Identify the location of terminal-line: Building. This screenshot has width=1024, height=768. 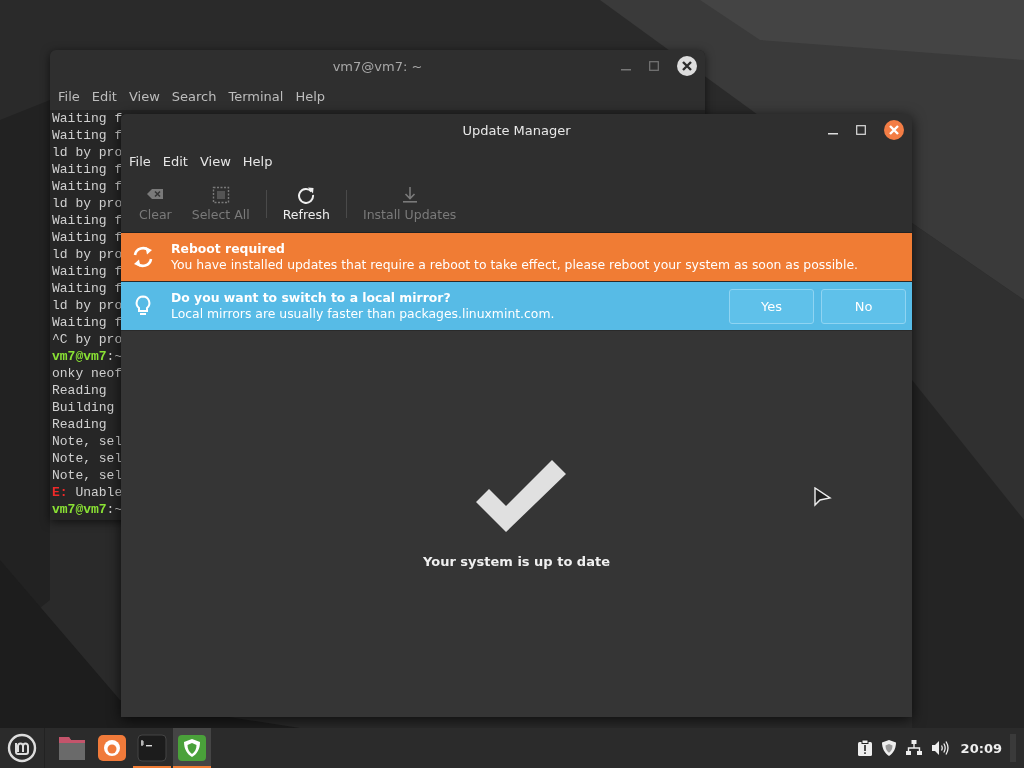
(83, 407).